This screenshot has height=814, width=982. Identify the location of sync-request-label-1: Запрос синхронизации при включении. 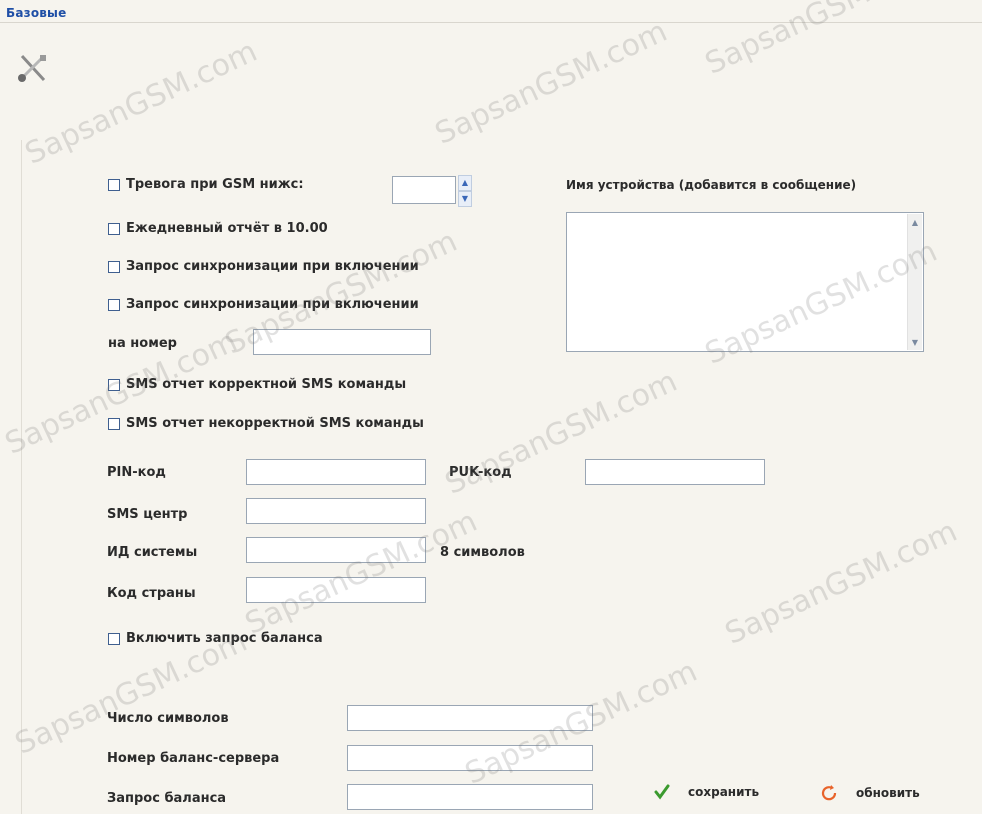
(272, 266).